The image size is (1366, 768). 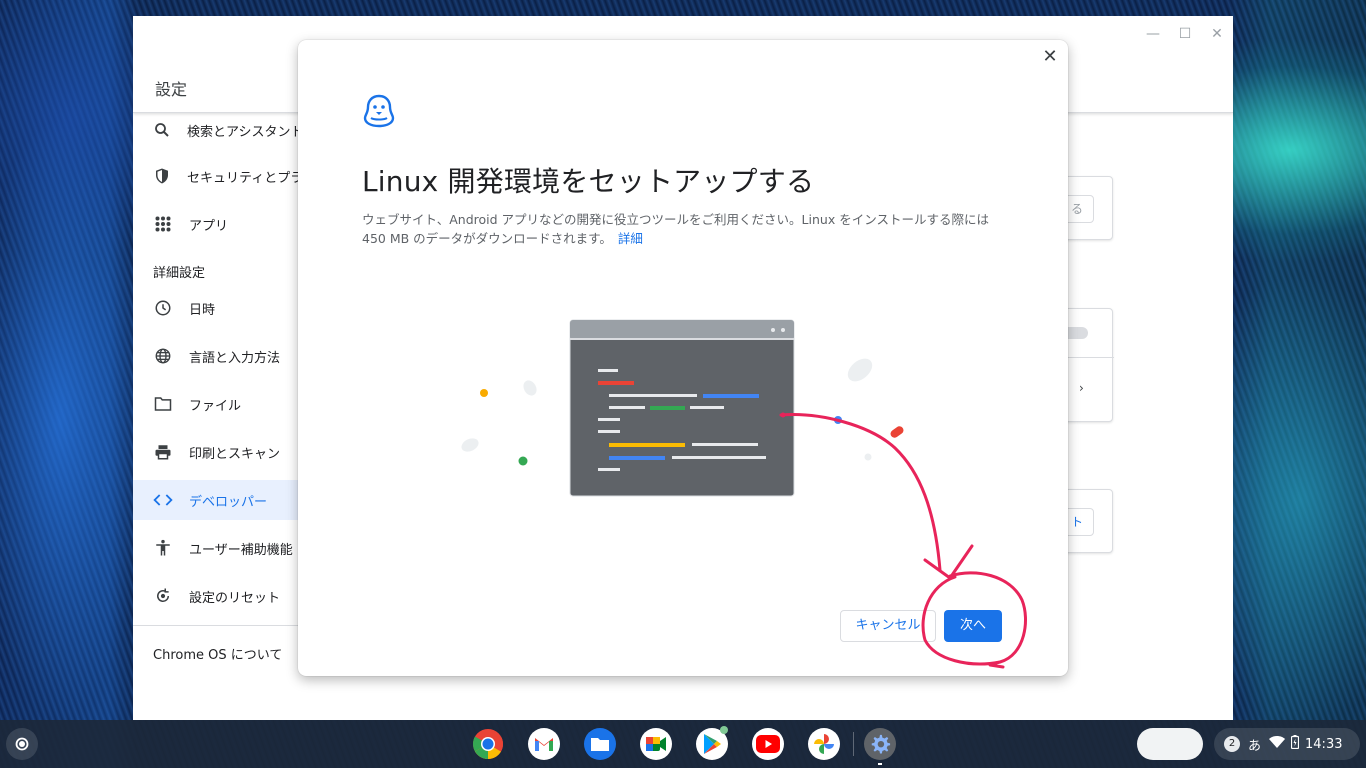 What do you see at coordinates (712, 743) in the screenshot?
I see `play-store-icon` at bounding box center [712, 743].